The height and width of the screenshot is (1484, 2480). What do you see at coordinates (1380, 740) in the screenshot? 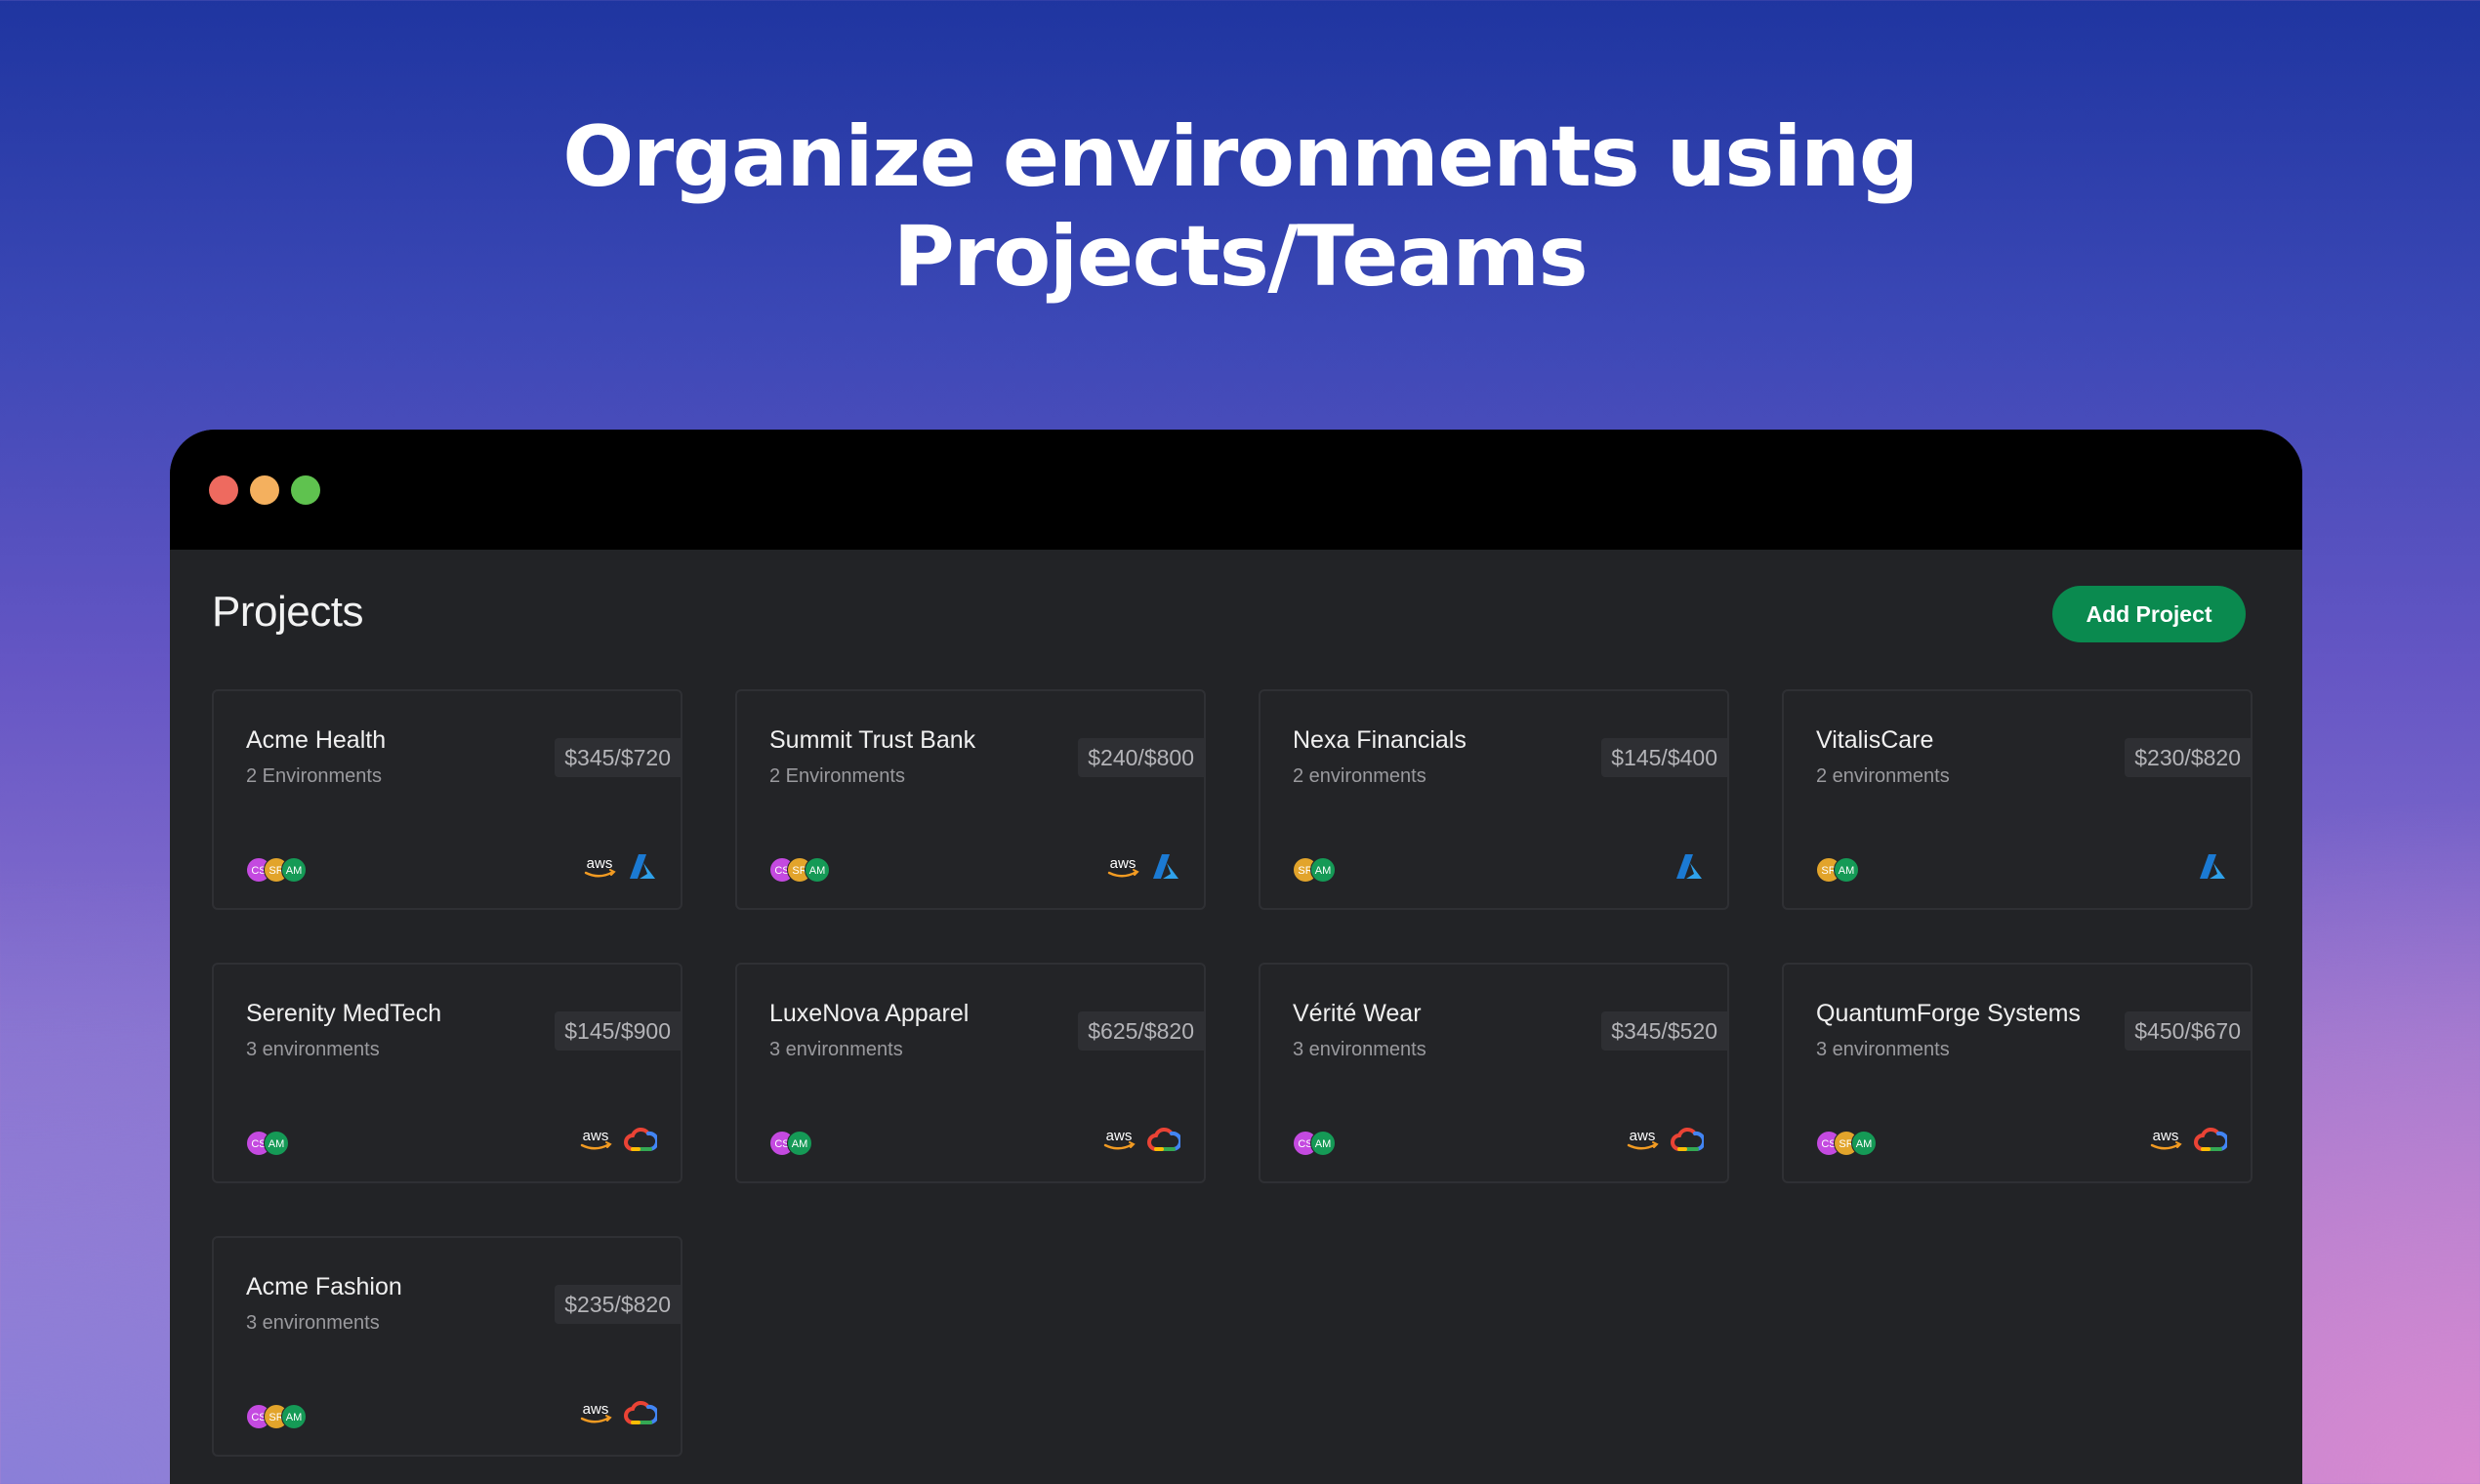
I see `project-name: Nexa Financials` at bounding box center [1380, 740].